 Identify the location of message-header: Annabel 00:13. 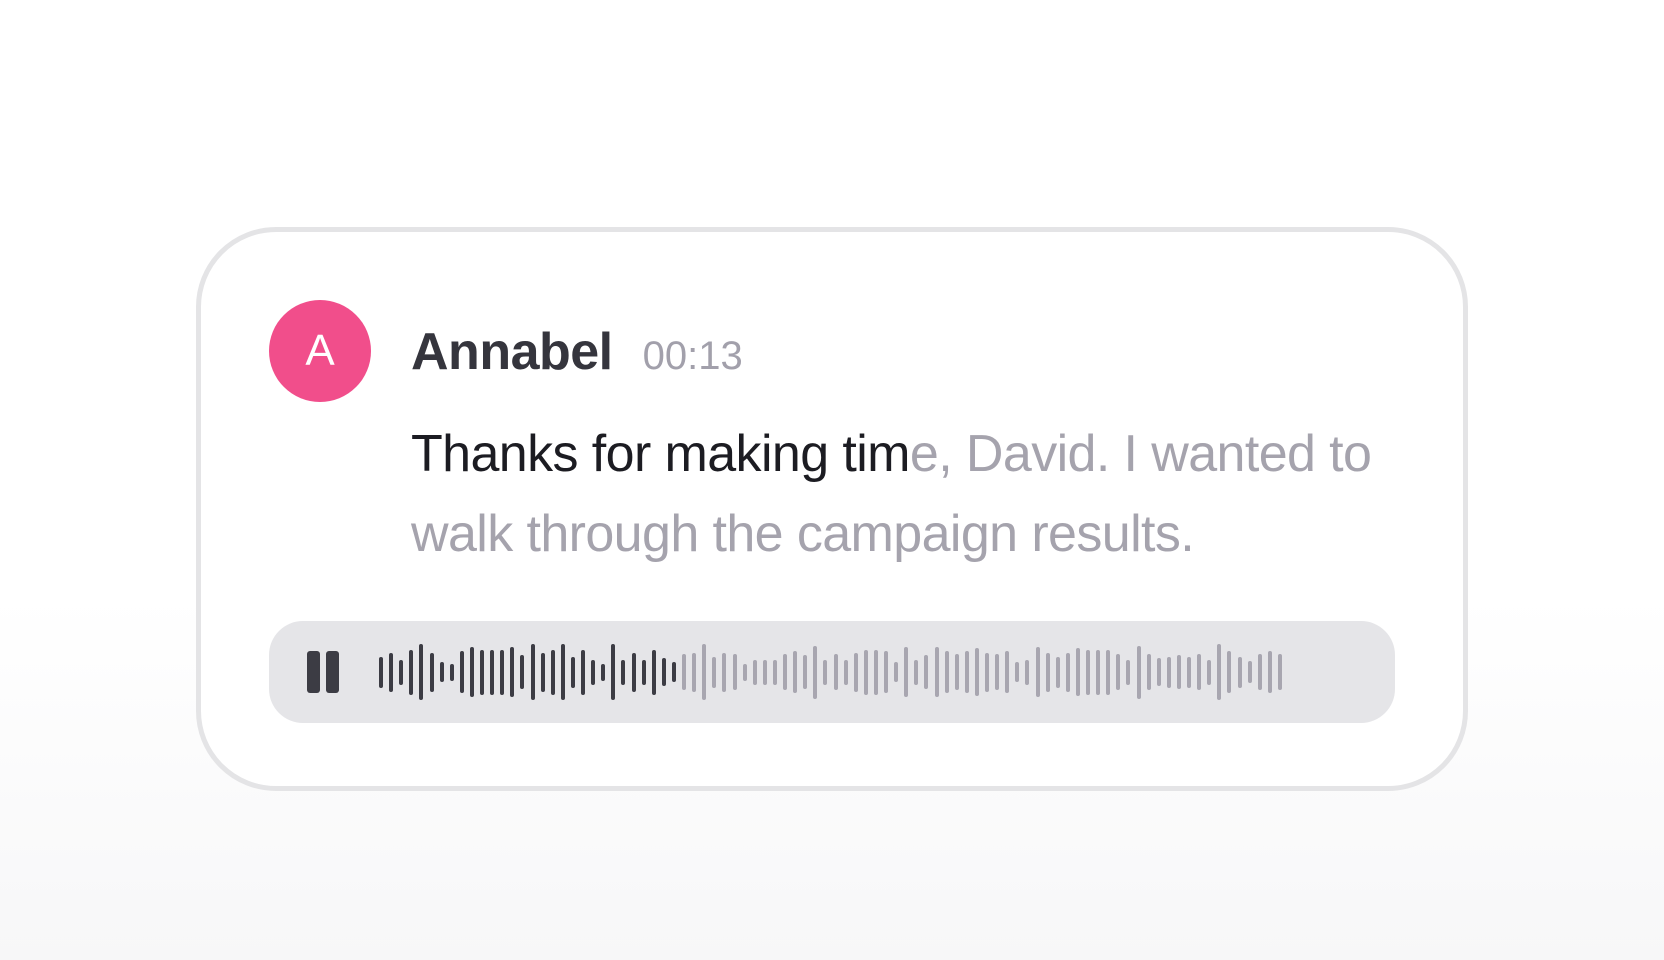
(577, 352).